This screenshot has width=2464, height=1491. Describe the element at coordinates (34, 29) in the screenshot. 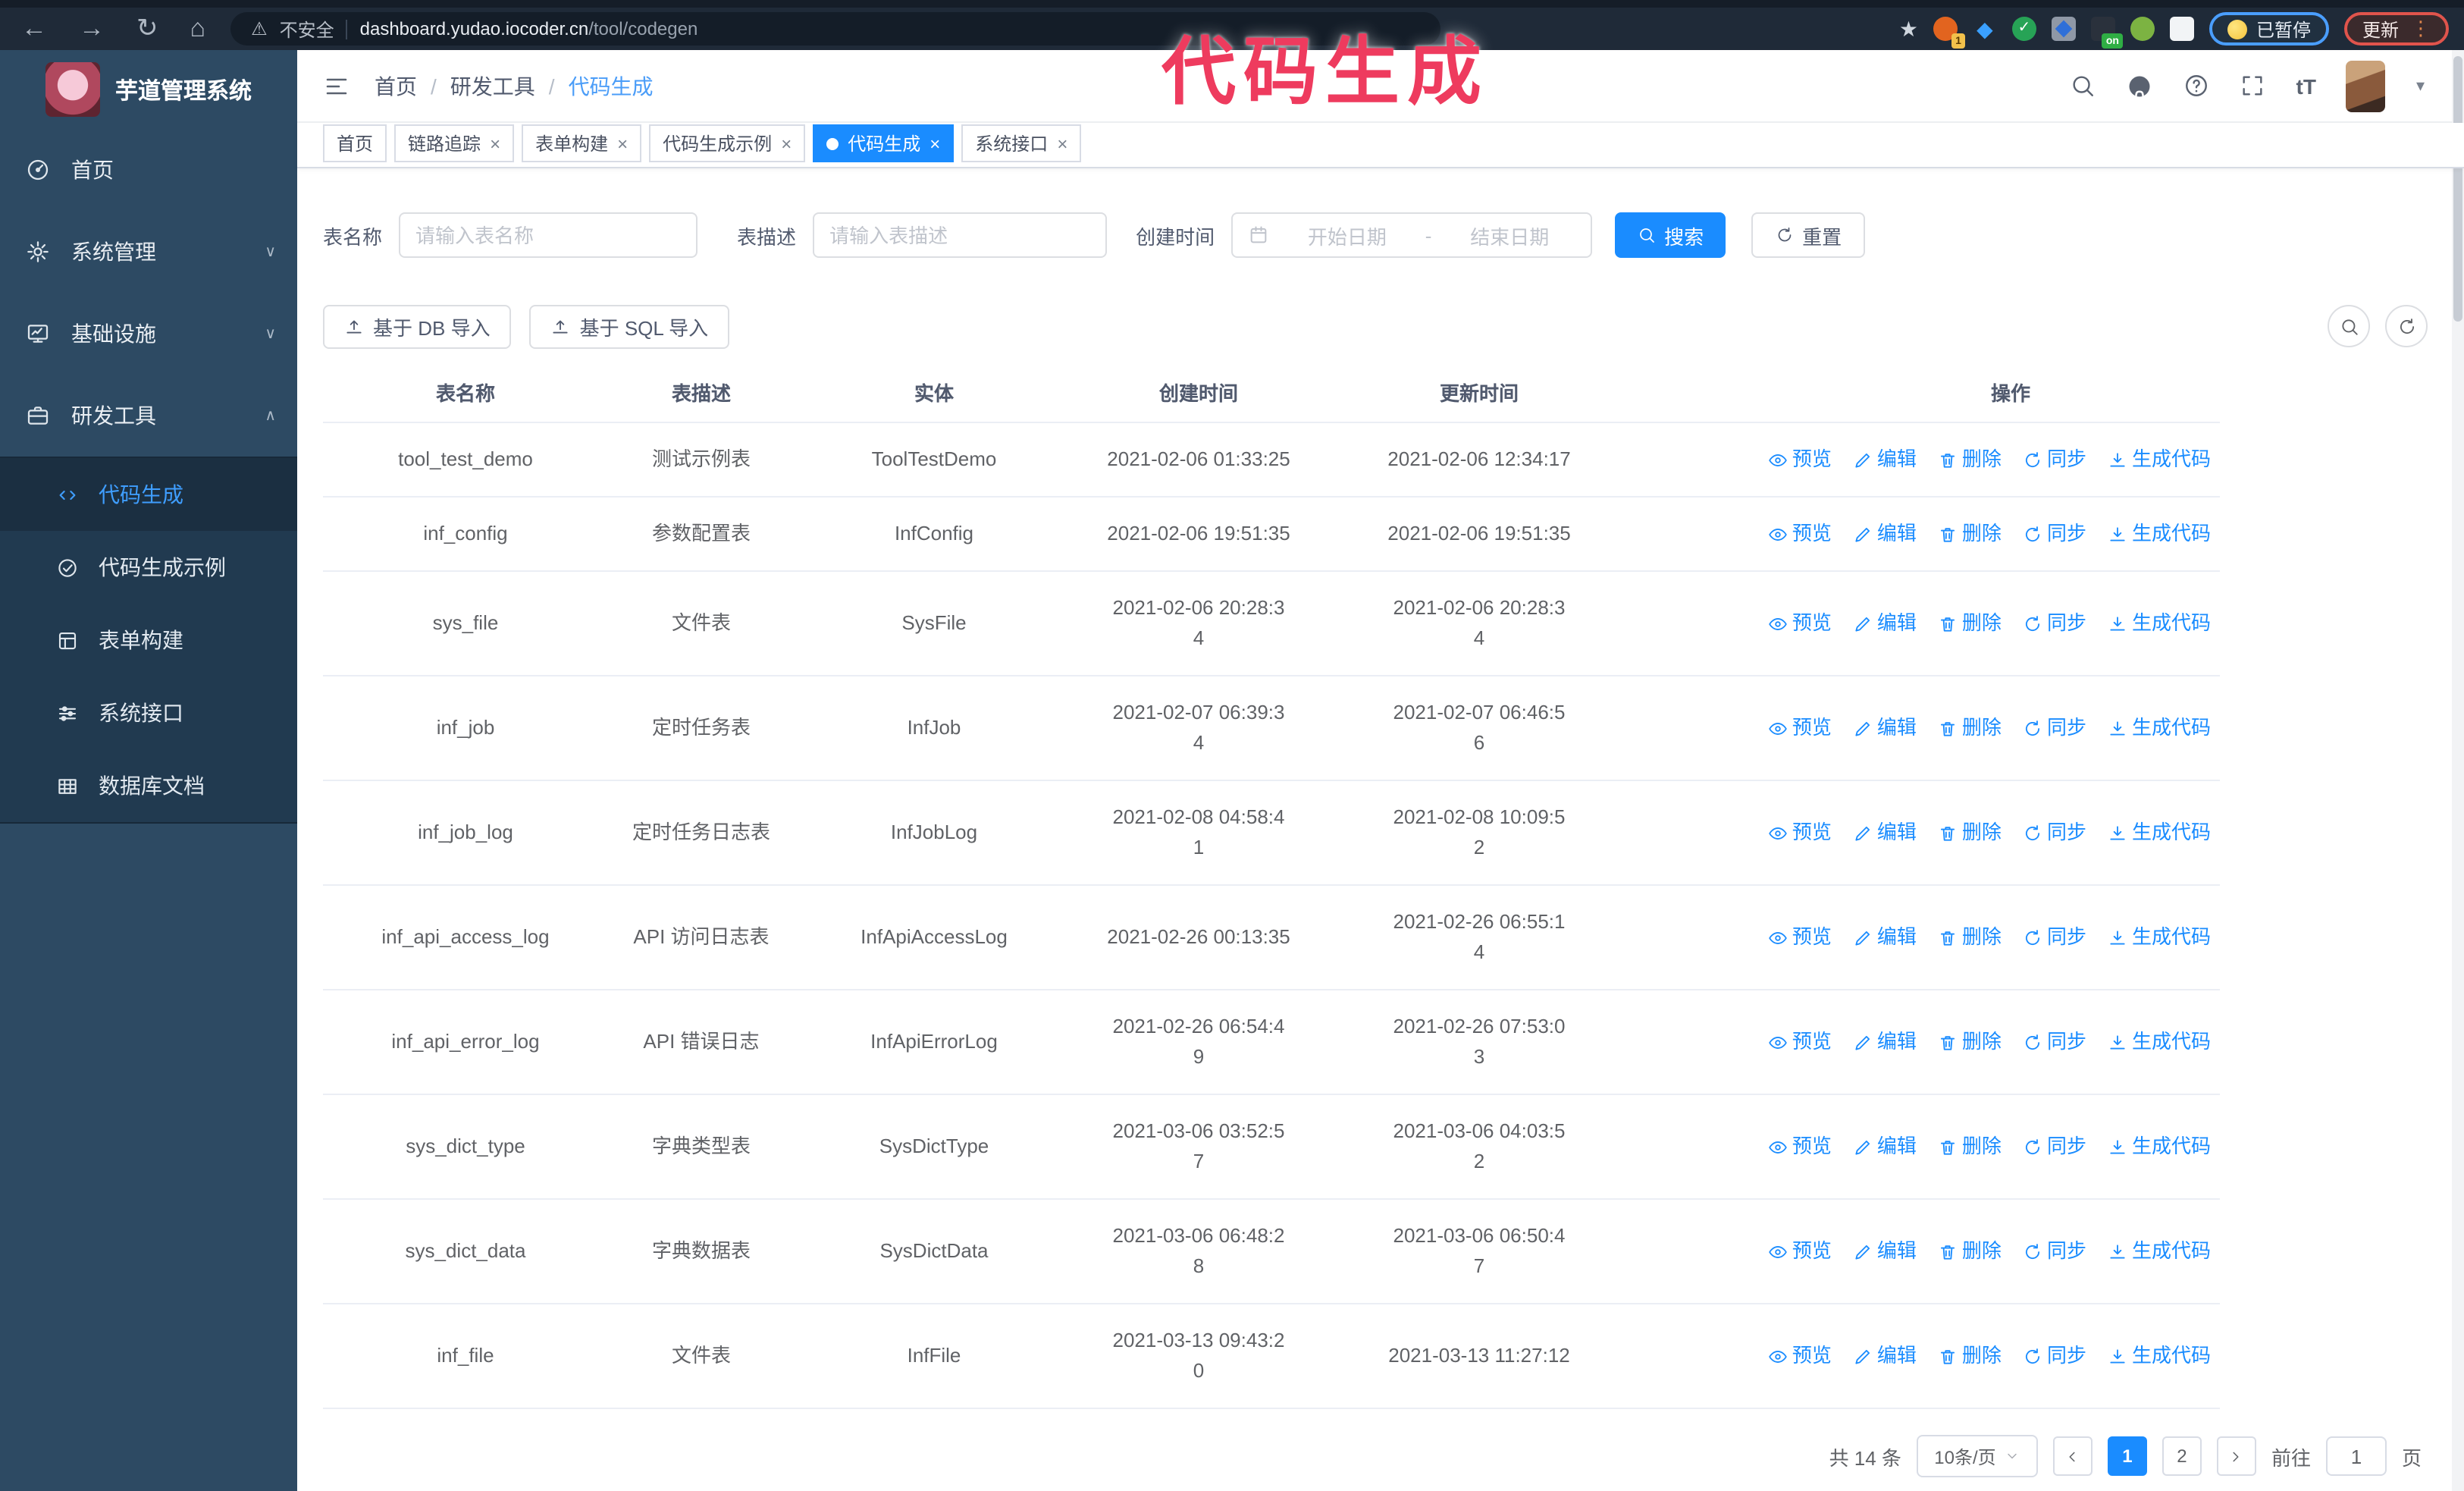

I see `back-icon: ←` at that location.